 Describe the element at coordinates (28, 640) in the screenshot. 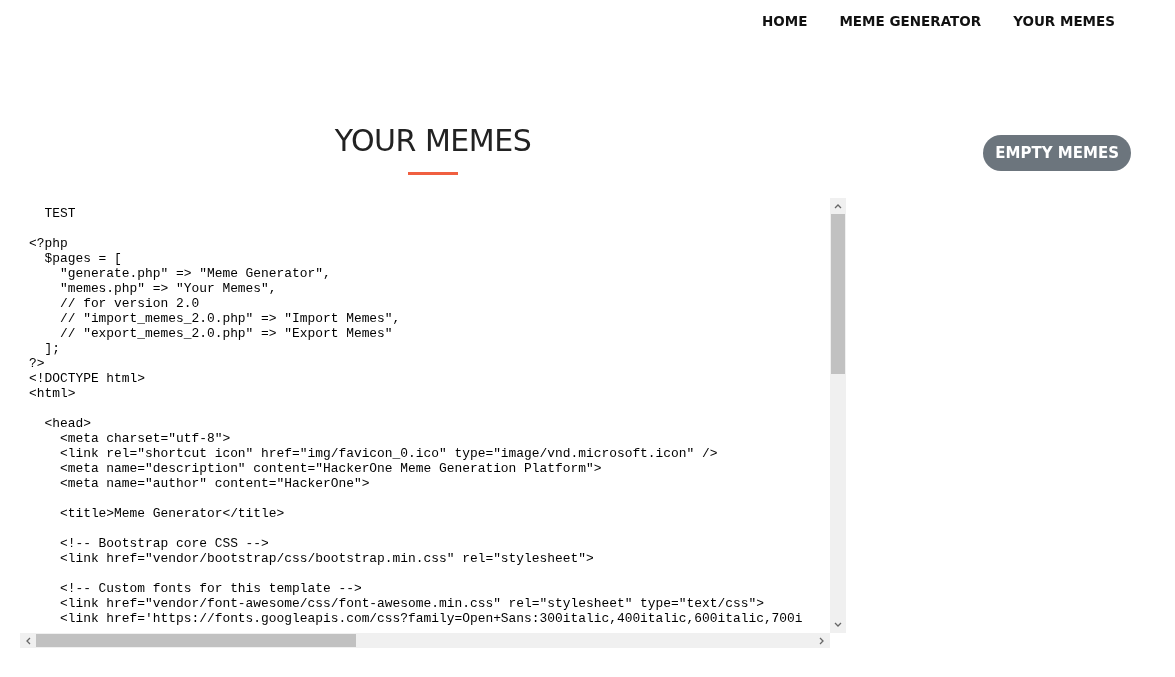

I see `scroll-left-icon` at that location.